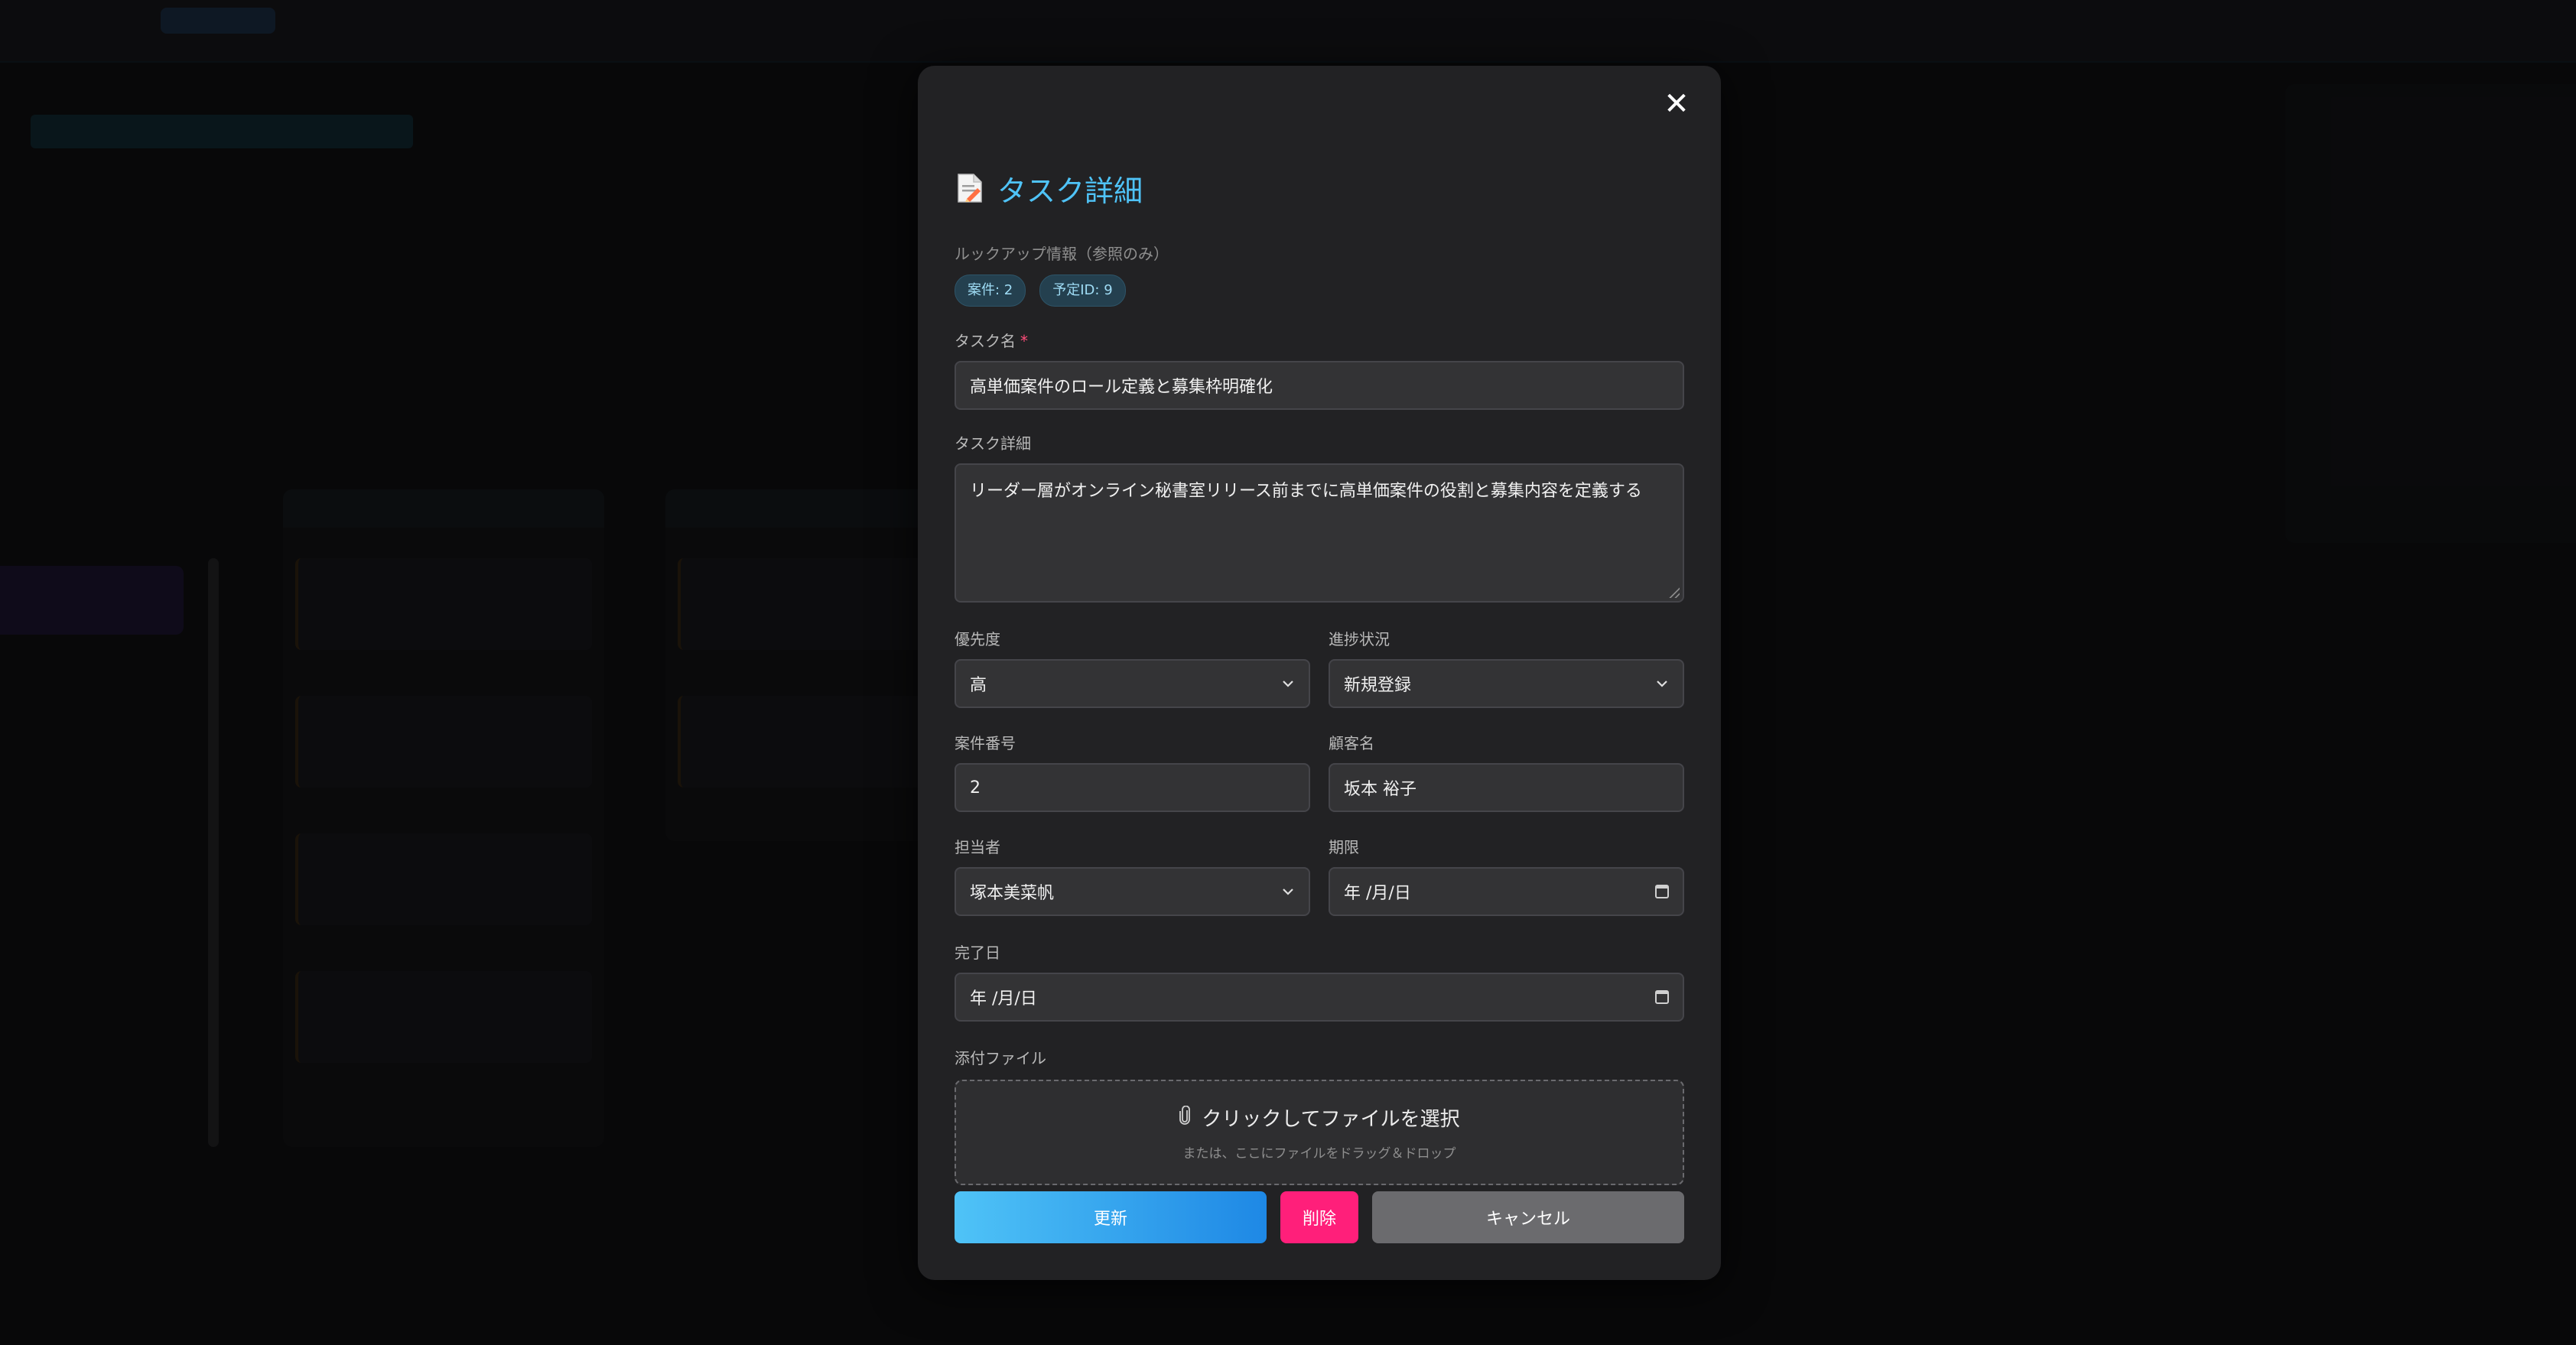 This screenshot has height=1345, width=2576. What do you see at coordinates (1121, 387) in the screenshot?
I see `task-name-value: 高単価案件のロール定義と募集枠明確化` at bounding box center [1121, 387].